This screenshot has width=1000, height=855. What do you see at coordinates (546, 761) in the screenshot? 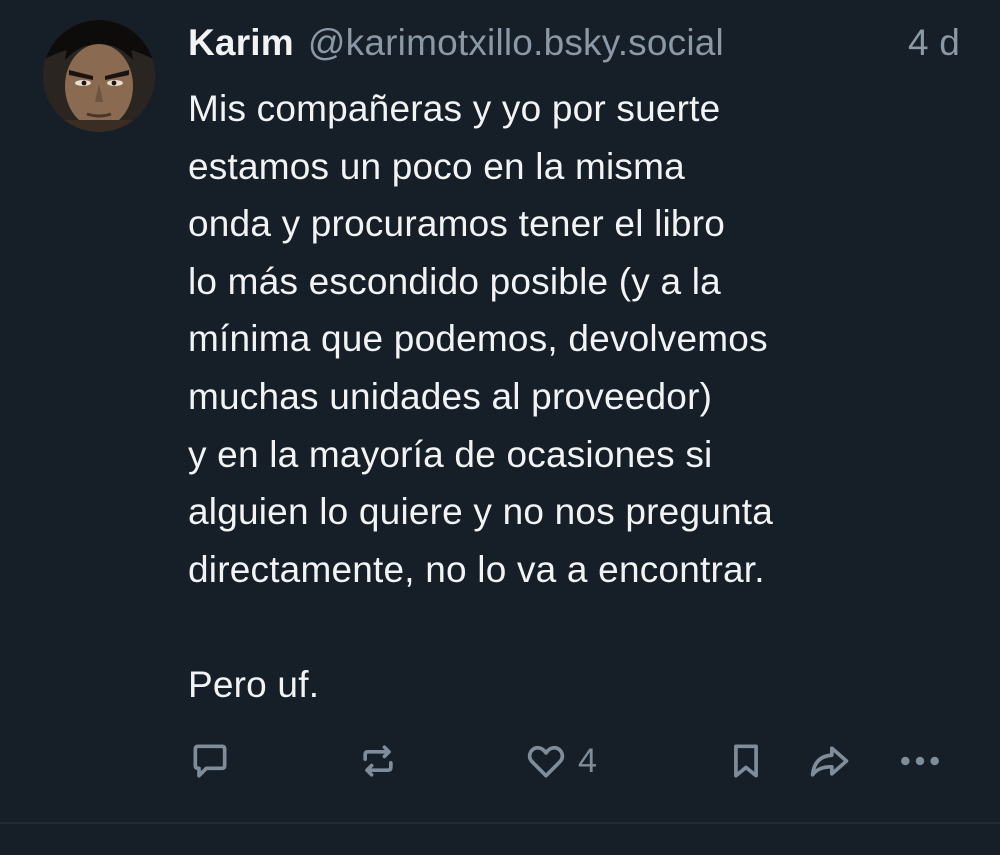
I see `like-icon` at bounding box center [546, 761].